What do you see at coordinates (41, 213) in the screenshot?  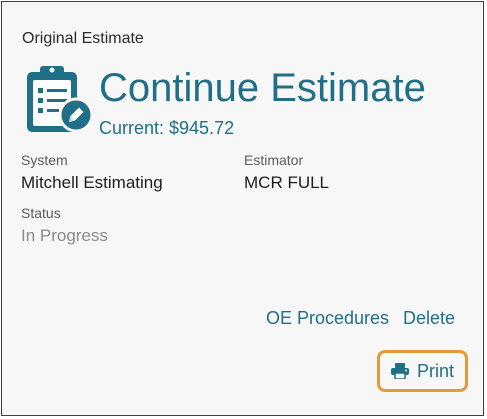 I see `status-label: Status` at bounding box center [41, 213].